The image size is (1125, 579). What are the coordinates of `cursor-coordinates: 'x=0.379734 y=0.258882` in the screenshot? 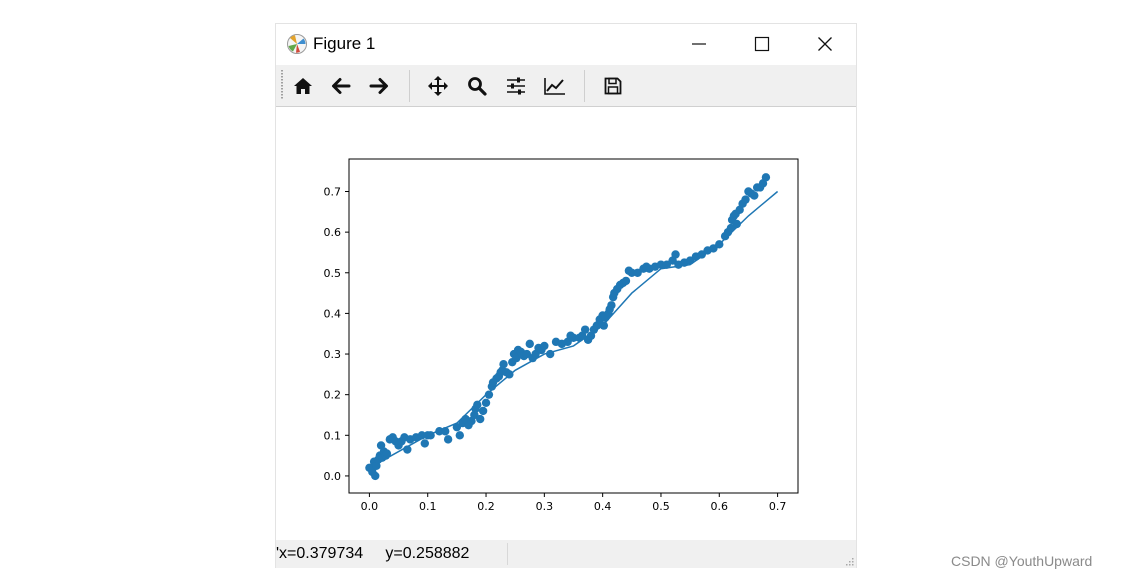 It's located at (373, 553).